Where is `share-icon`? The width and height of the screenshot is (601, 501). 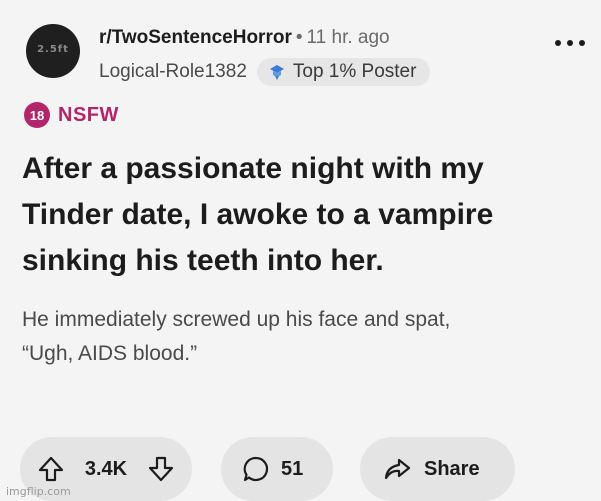 share-icon is located at coordinates (397, 469).